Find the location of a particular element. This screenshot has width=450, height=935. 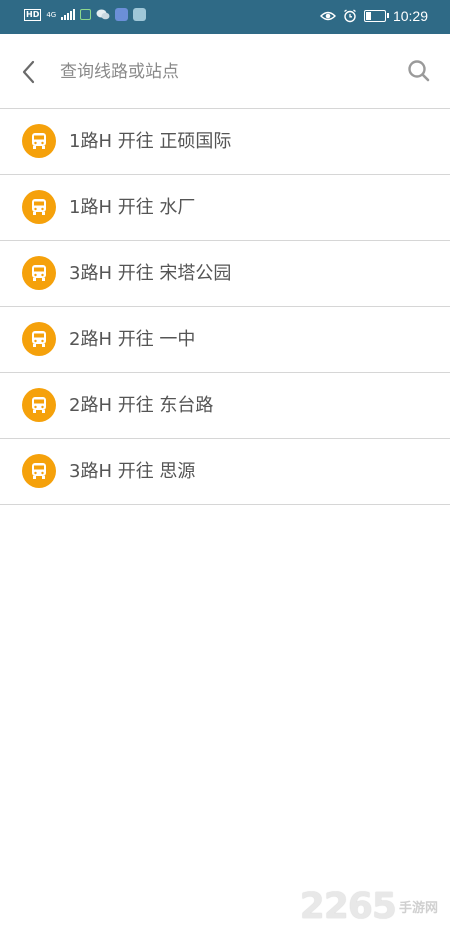

search-icon is located at coordinates (419, 71).